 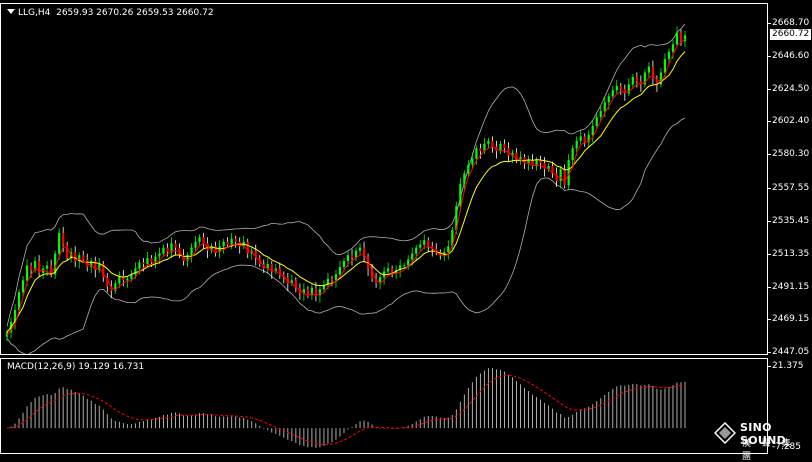 I want to click on macd-signal-line, so click(x=346, y=410).